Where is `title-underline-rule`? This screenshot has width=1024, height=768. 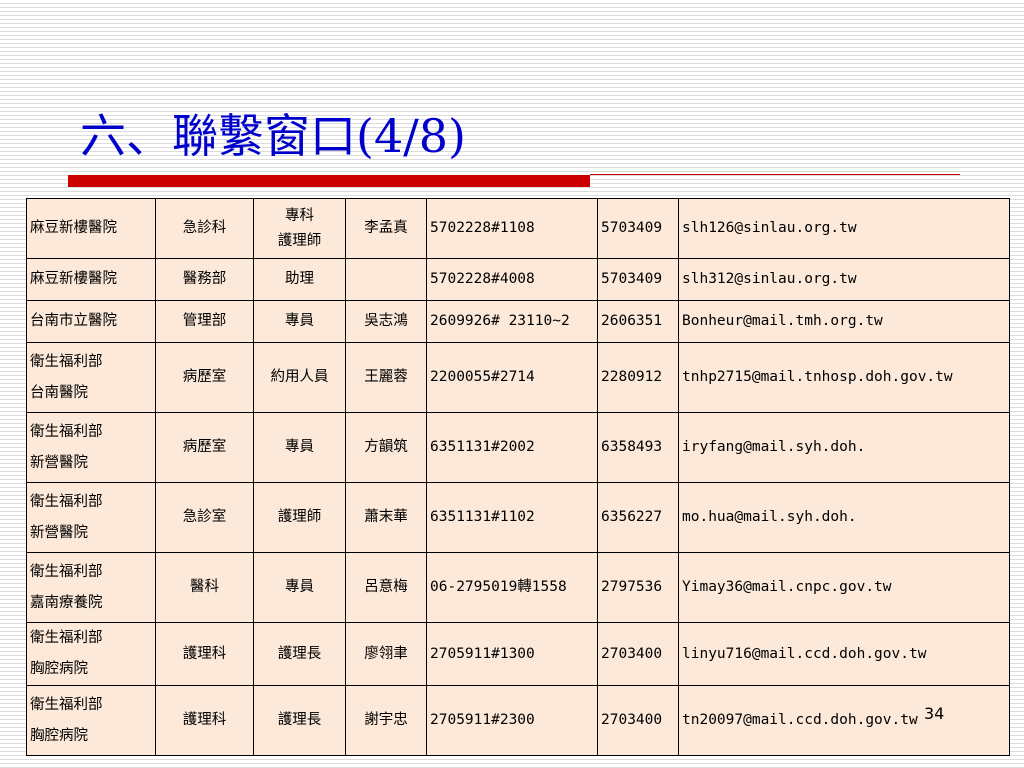
title-underline-rule is located at coordinates (775, 174).